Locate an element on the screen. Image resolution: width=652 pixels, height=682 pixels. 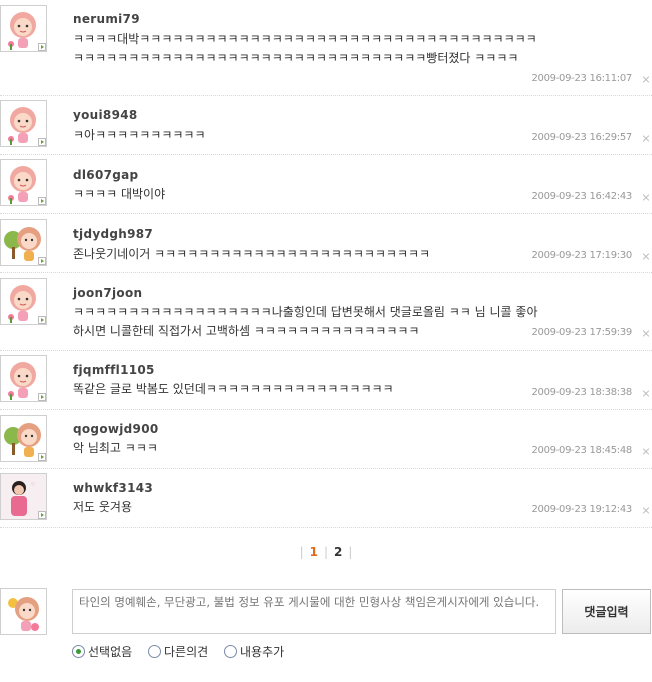
comment-text: 악 님최고 ㅋㅋㅋ is located at coordinates (115, 448).